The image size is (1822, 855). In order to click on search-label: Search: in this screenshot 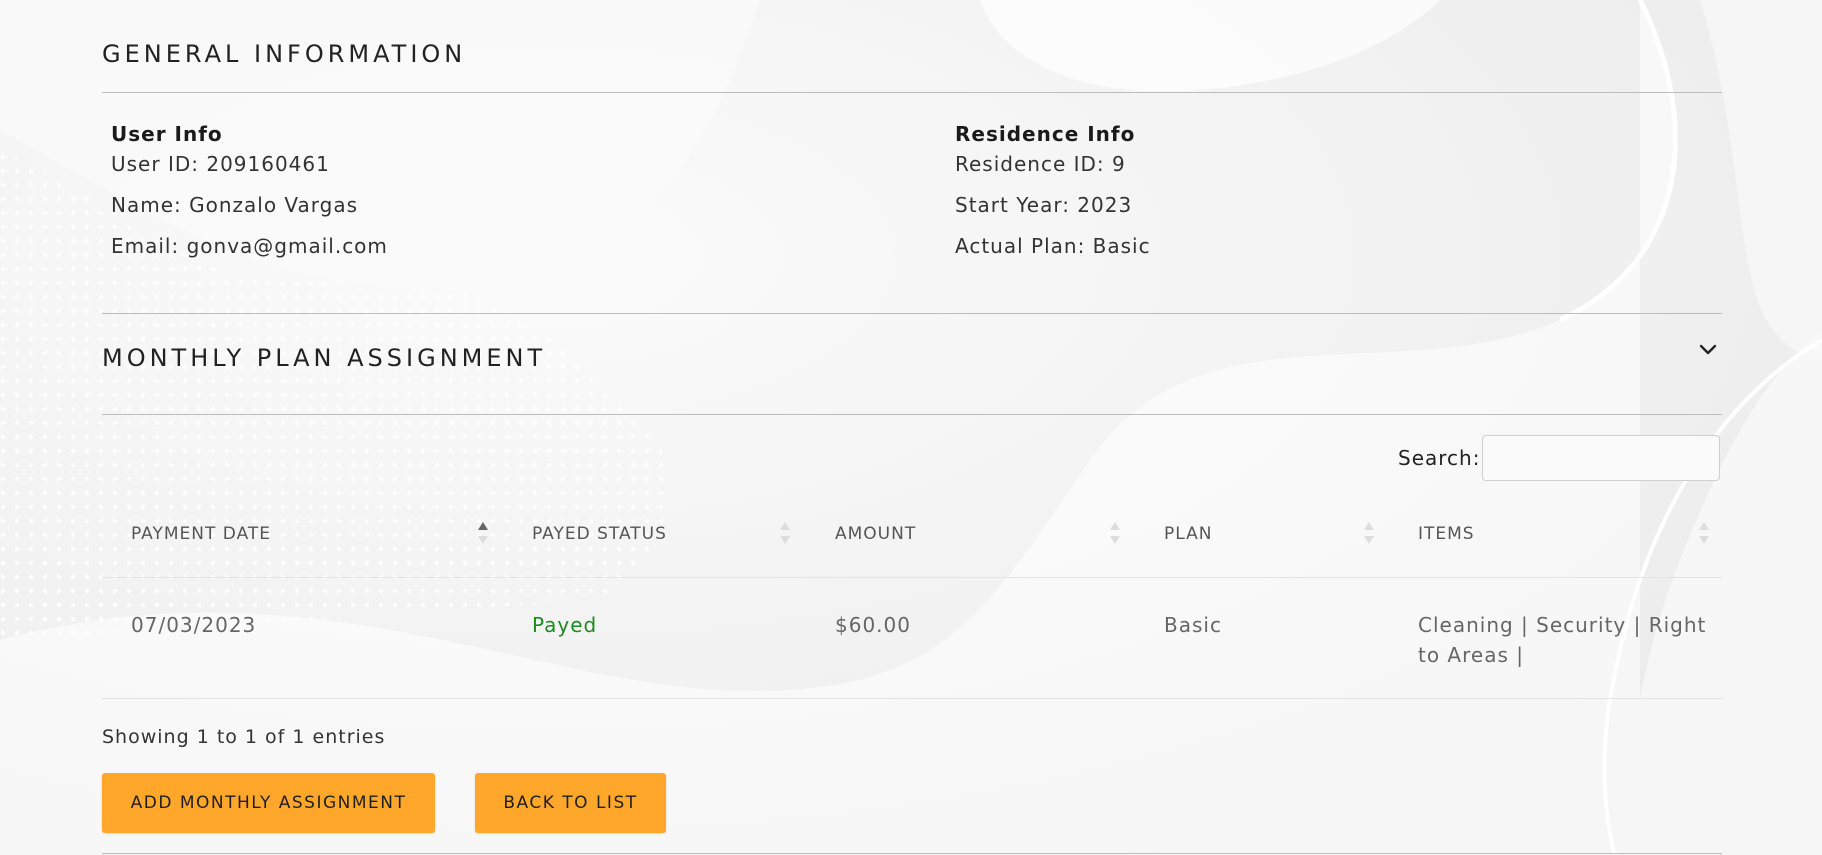, I will do `click(1439, 458)`.